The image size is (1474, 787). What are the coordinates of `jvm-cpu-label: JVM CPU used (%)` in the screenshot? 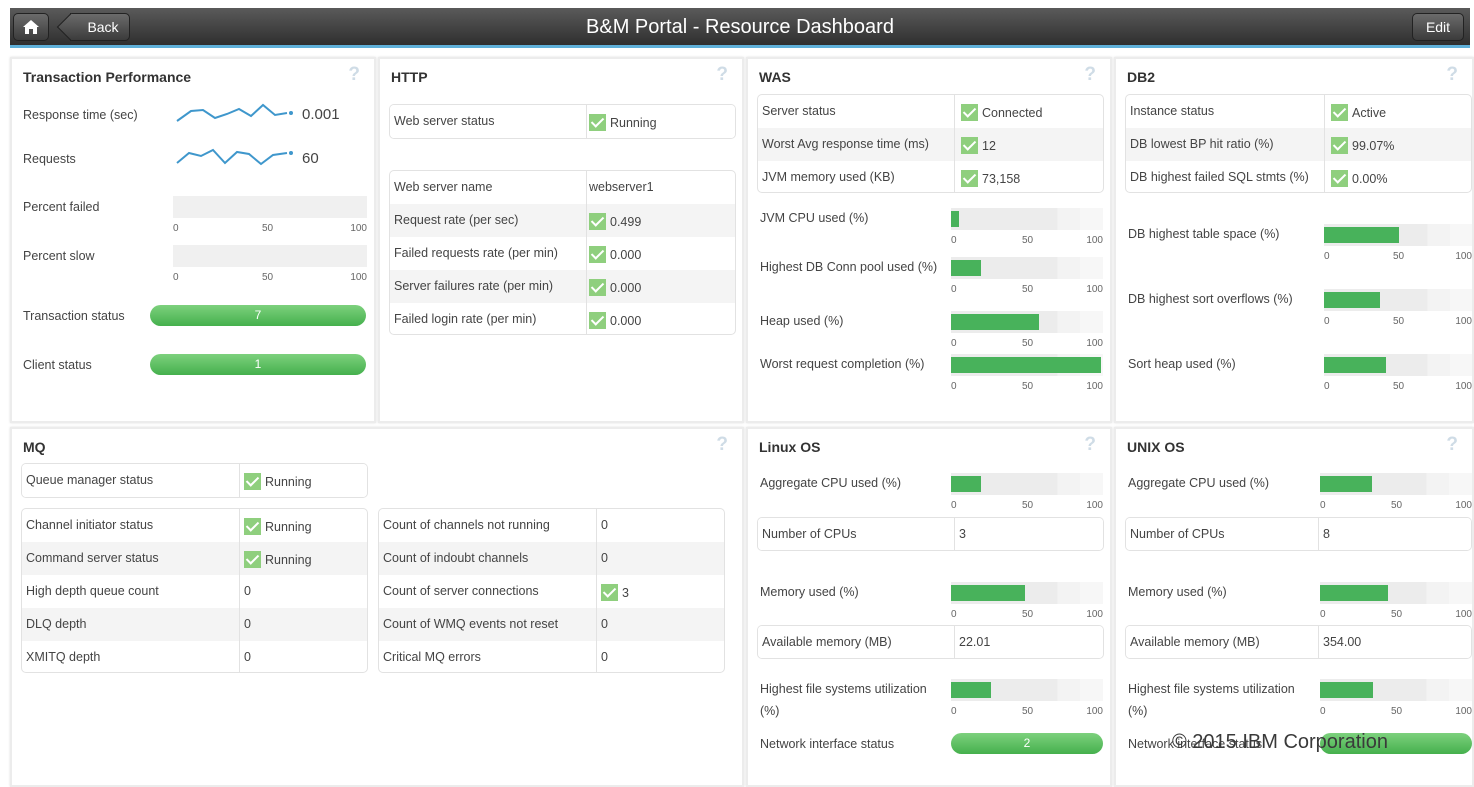 It's located at (814, 218).